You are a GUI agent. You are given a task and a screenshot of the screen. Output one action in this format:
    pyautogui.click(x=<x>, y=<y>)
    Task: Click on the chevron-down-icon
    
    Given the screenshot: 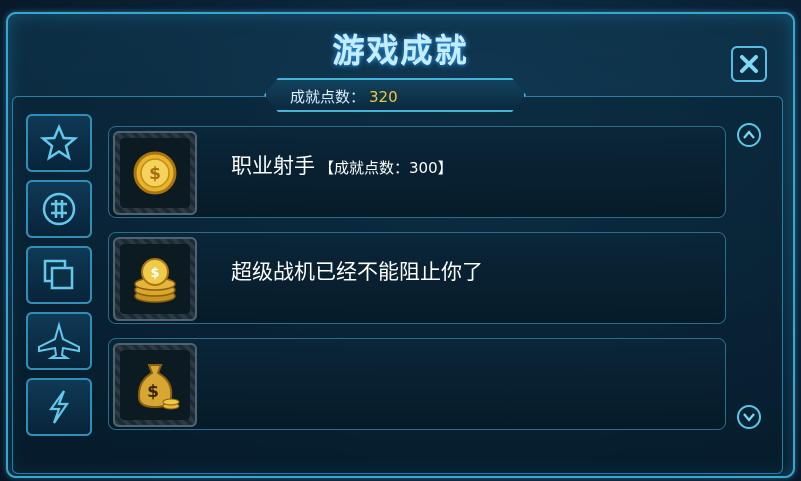 What is the action you would take?
    pyautogui.click(x=749, y=417)
    